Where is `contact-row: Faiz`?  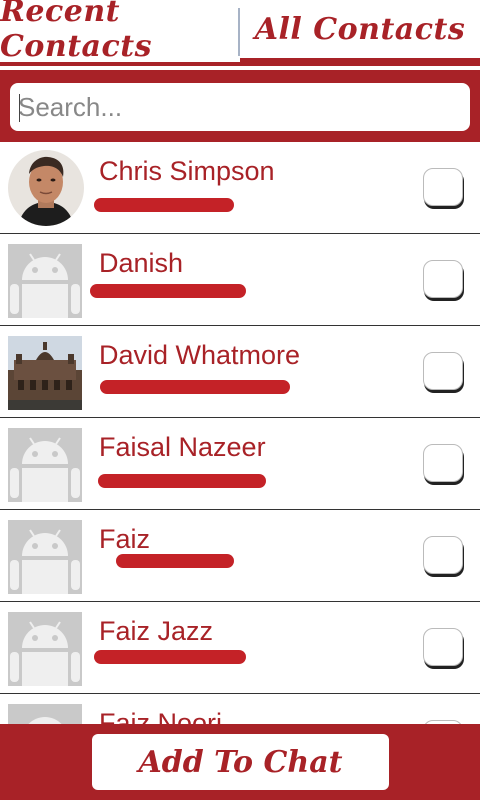 contact-row: Faiz is located at coordinates (240, 556).